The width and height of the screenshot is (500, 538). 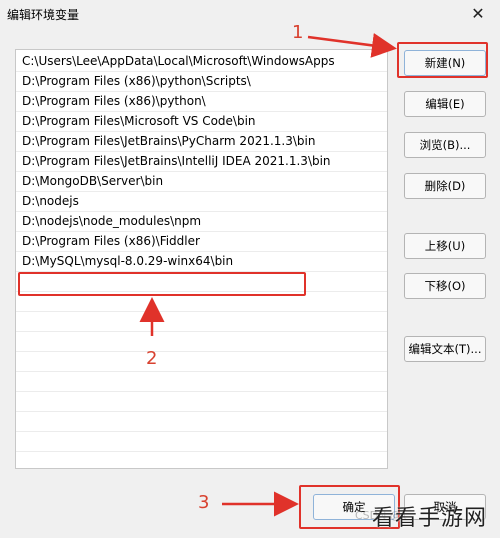 I want to click on path-item: D:\Program Files (x86)\python\Scripts\, so click(x=201, y=82).